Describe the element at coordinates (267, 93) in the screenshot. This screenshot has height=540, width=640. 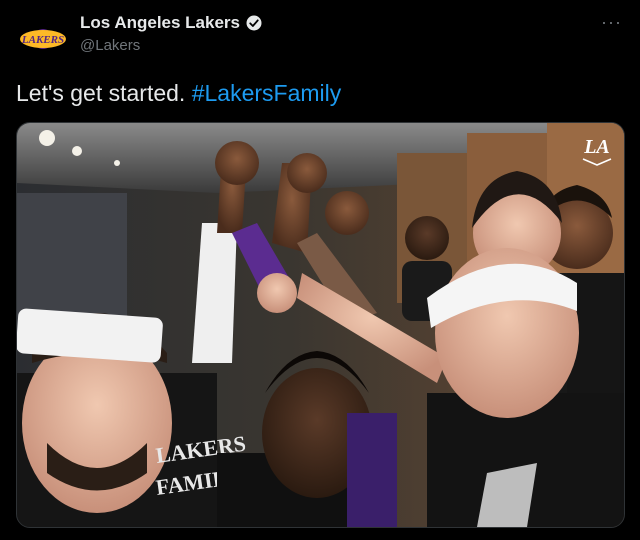
I see `hashtag-link: #LakersFamily` at that location.